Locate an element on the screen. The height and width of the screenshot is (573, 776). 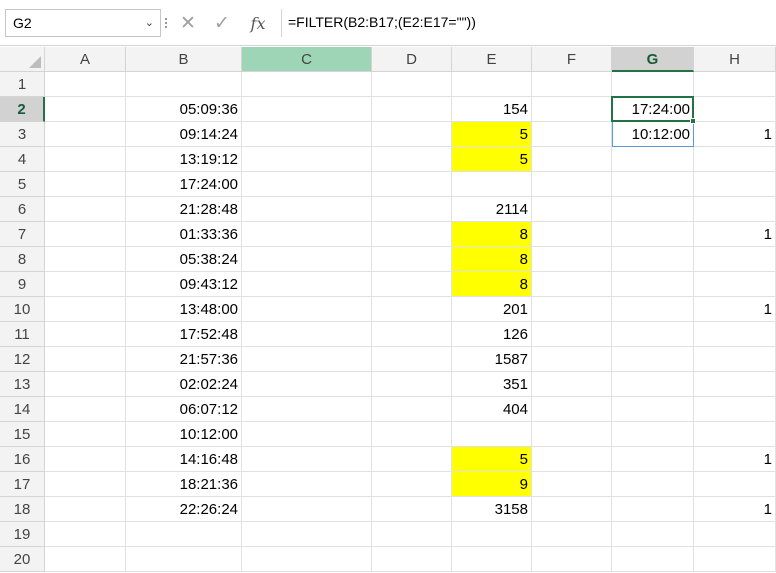
cell-c15 is located at coordinates (307, 434).